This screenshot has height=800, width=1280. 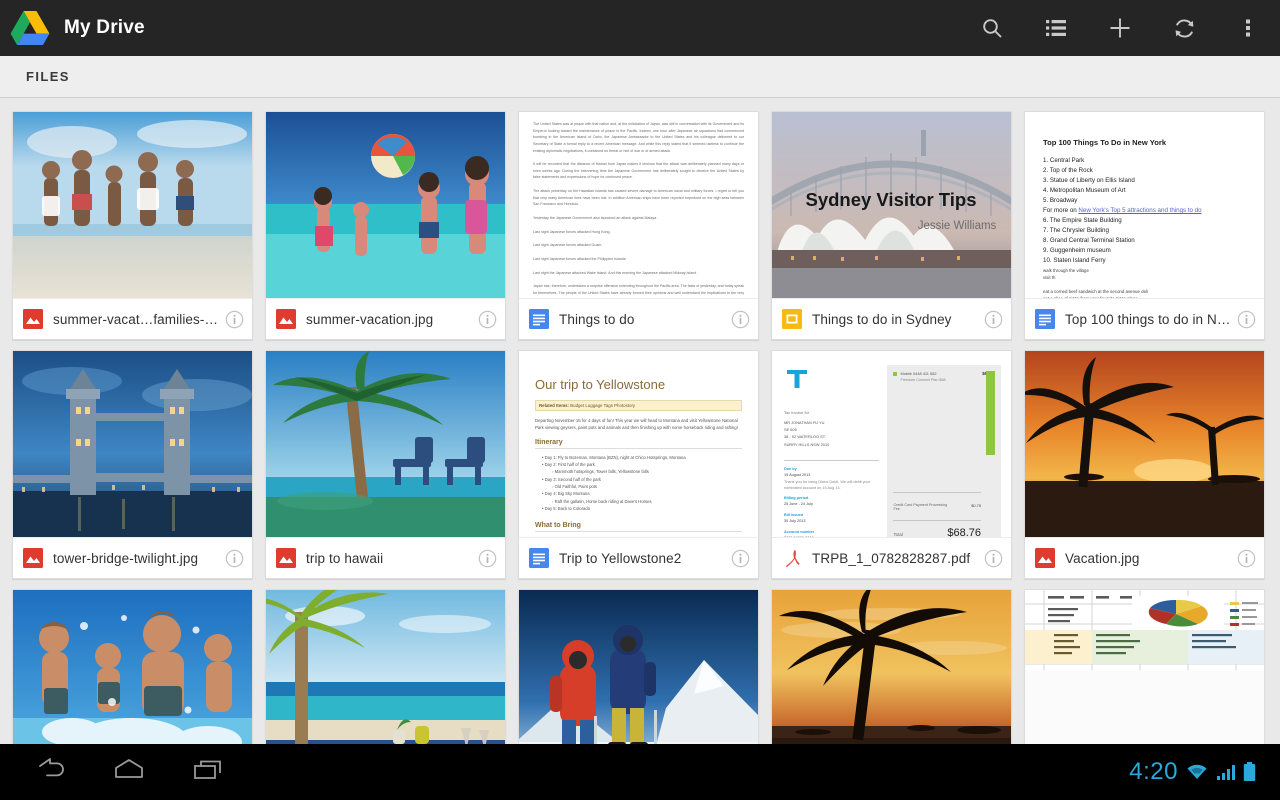 I want to click on tab-files: FILES, so click(x=48, y=76).